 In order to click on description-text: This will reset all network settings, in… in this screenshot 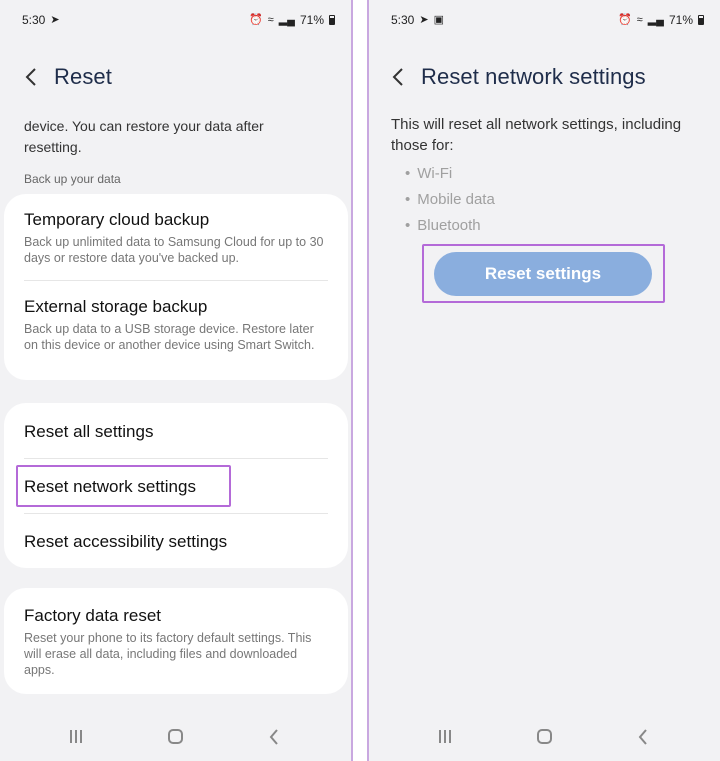, I will do `click(536, 135)`.